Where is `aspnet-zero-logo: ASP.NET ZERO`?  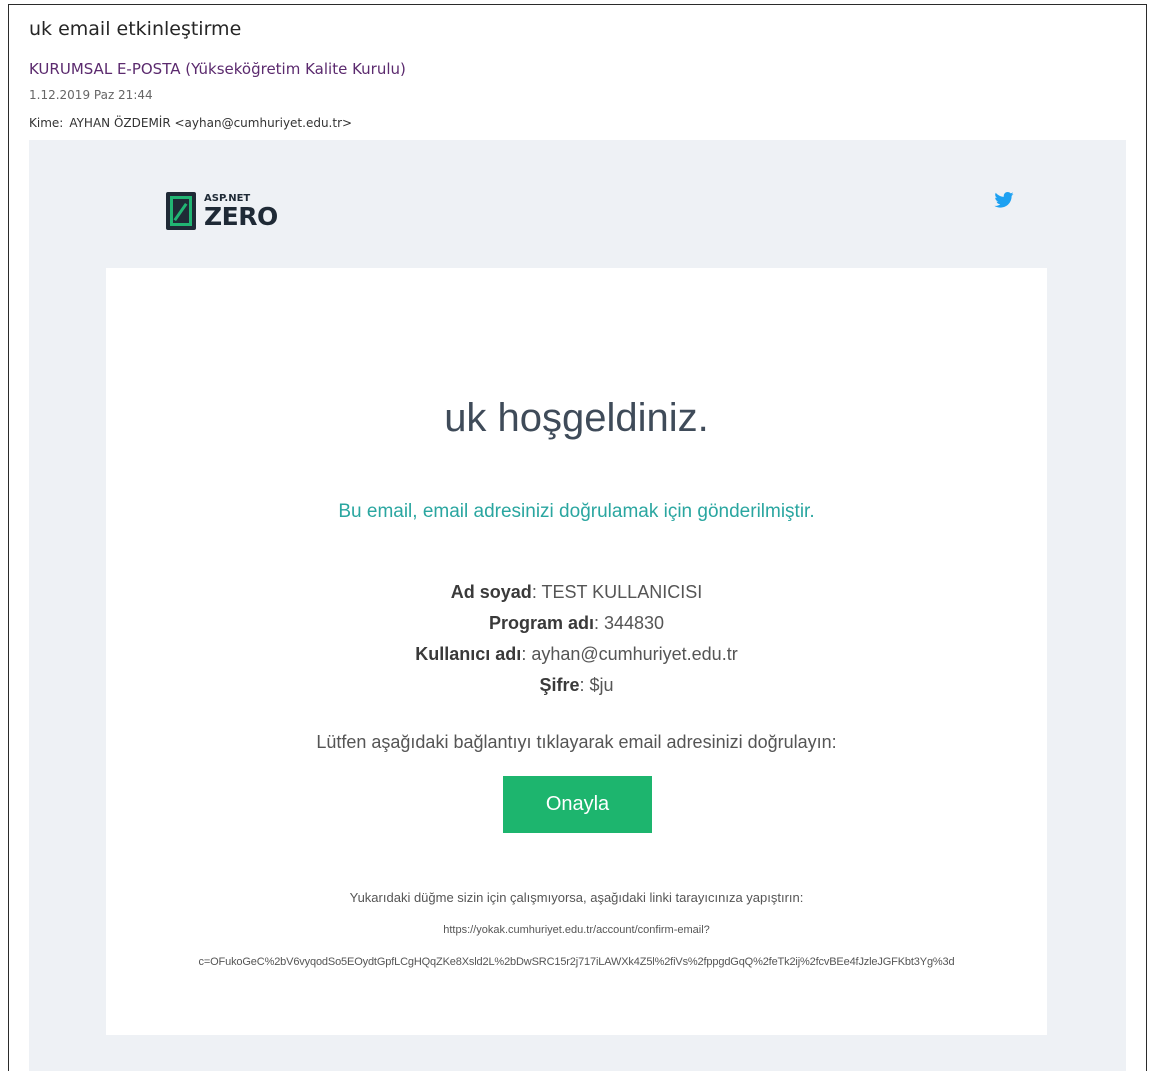 aspnet-zero-logo: ASP.NET ZERO is located at coordinates (222, 211).